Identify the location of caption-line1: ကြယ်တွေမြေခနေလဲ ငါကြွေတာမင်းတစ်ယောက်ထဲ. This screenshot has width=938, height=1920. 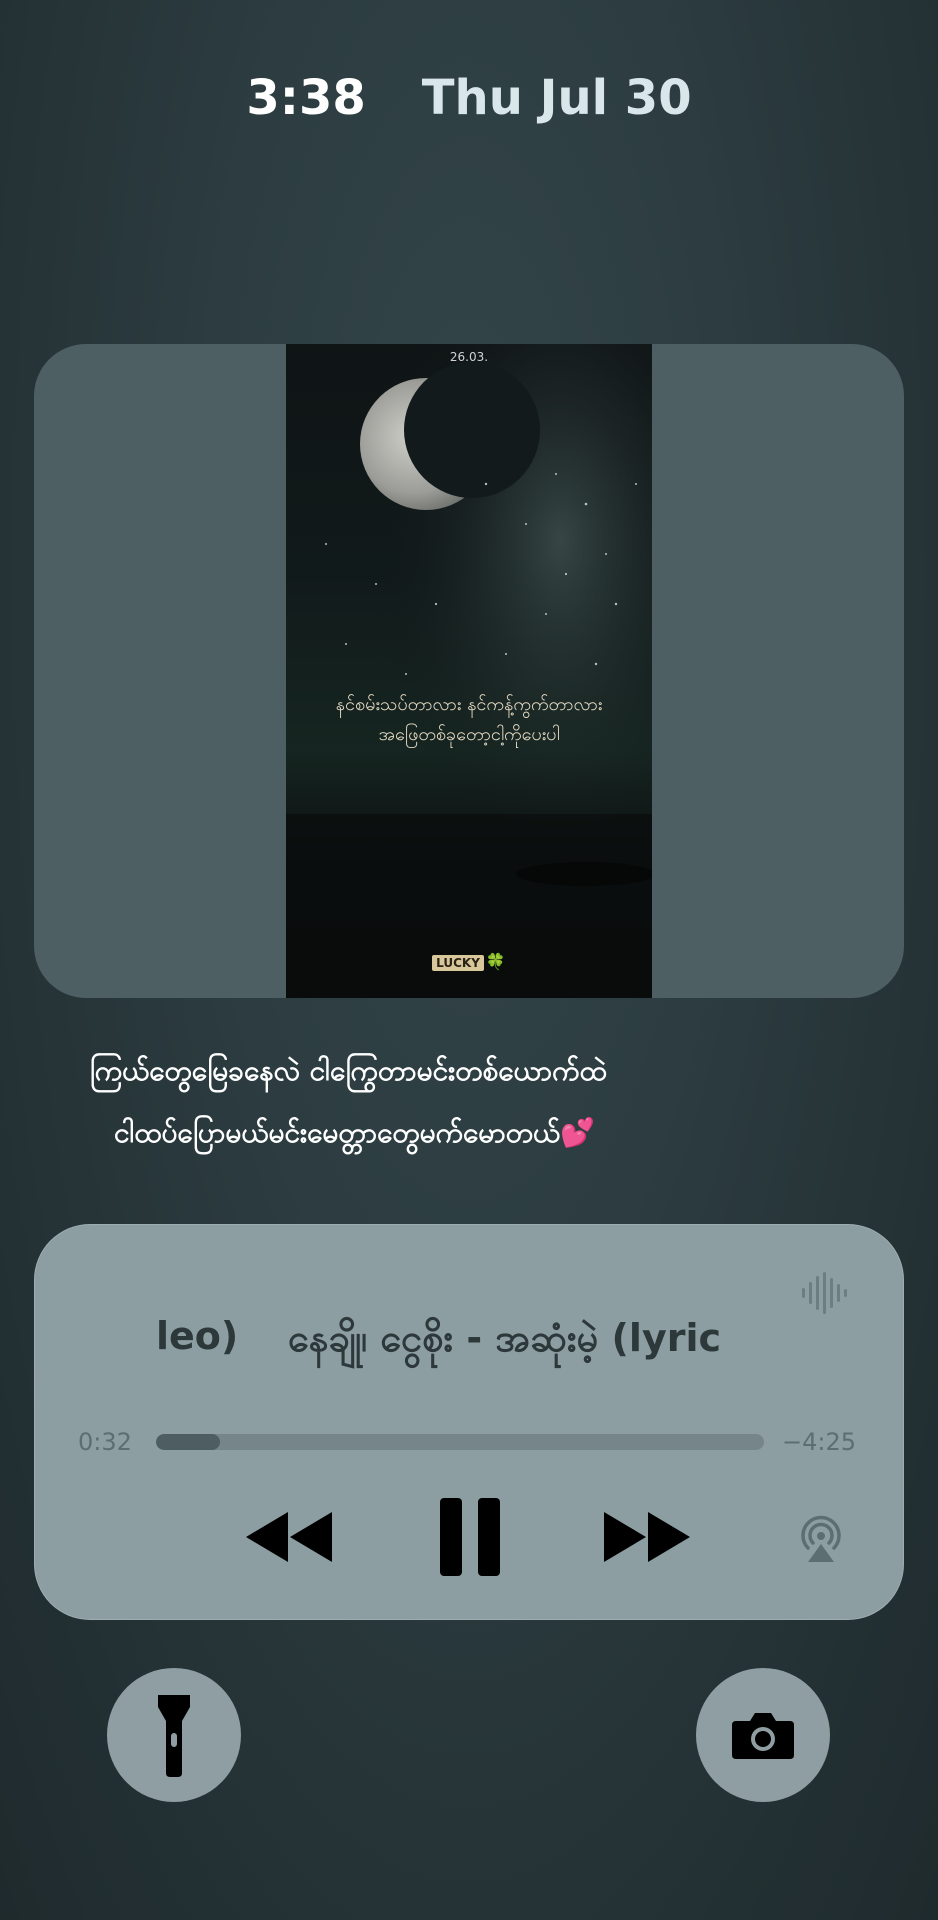
(348, 1070).